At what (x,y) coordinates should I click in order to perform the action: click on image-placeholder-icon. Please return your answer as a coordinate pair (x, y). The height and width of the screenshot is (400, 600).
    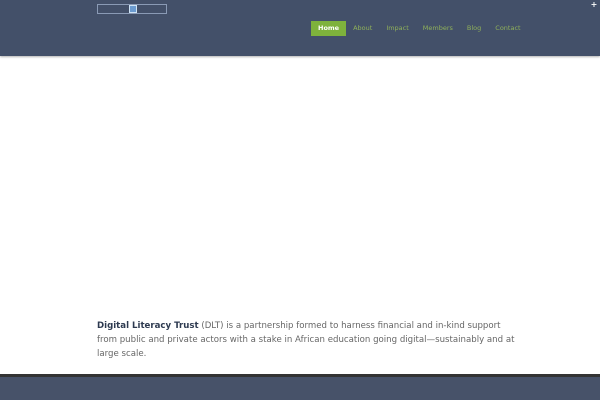
    Looking at the image, I should click on (133, 9).